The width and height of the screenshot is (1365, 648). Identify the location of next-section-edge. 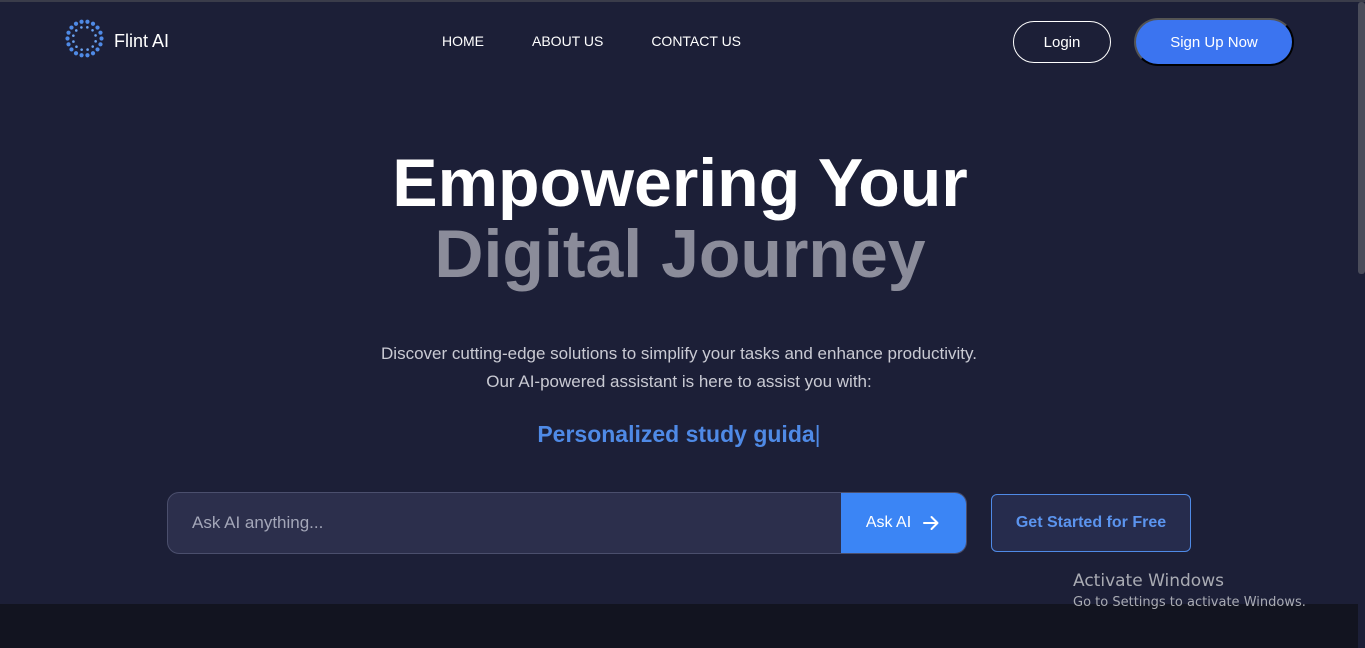
(680, 626).